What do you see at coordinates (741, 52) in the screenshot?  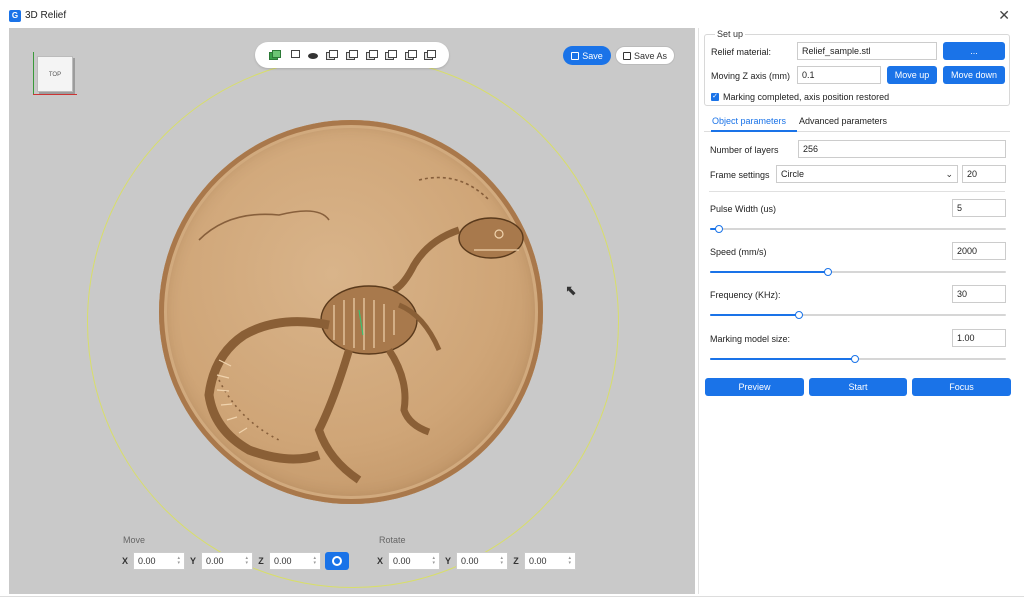 I see `relief-material-label: Relief material:` at bounding box center [741, 52].